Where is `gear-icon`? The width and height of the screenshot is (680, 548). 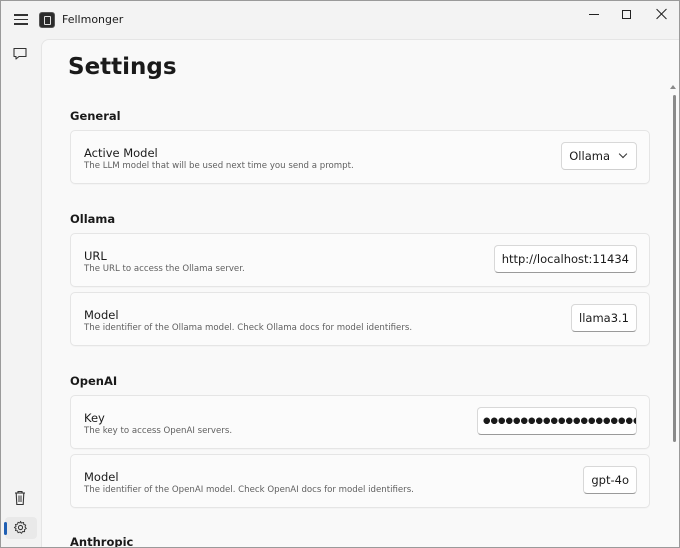 gear-icon is located at coordinates (20, 527).